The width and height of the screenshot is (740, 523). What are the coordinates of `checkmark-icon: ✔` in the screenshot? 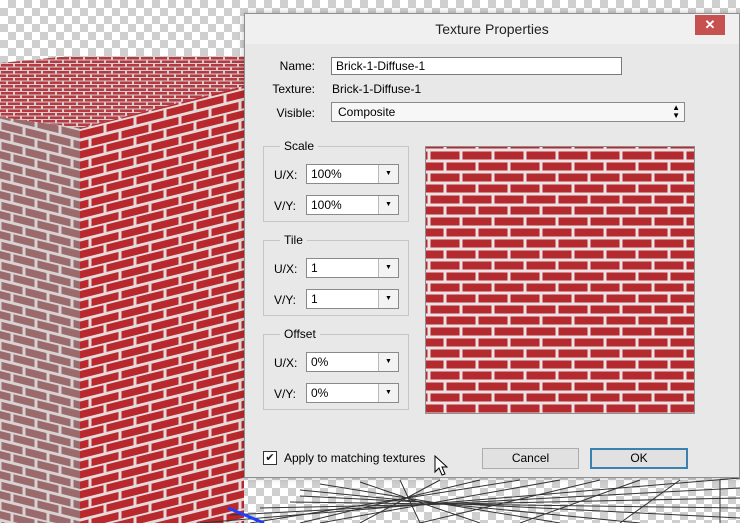 It's located at (270, 458).